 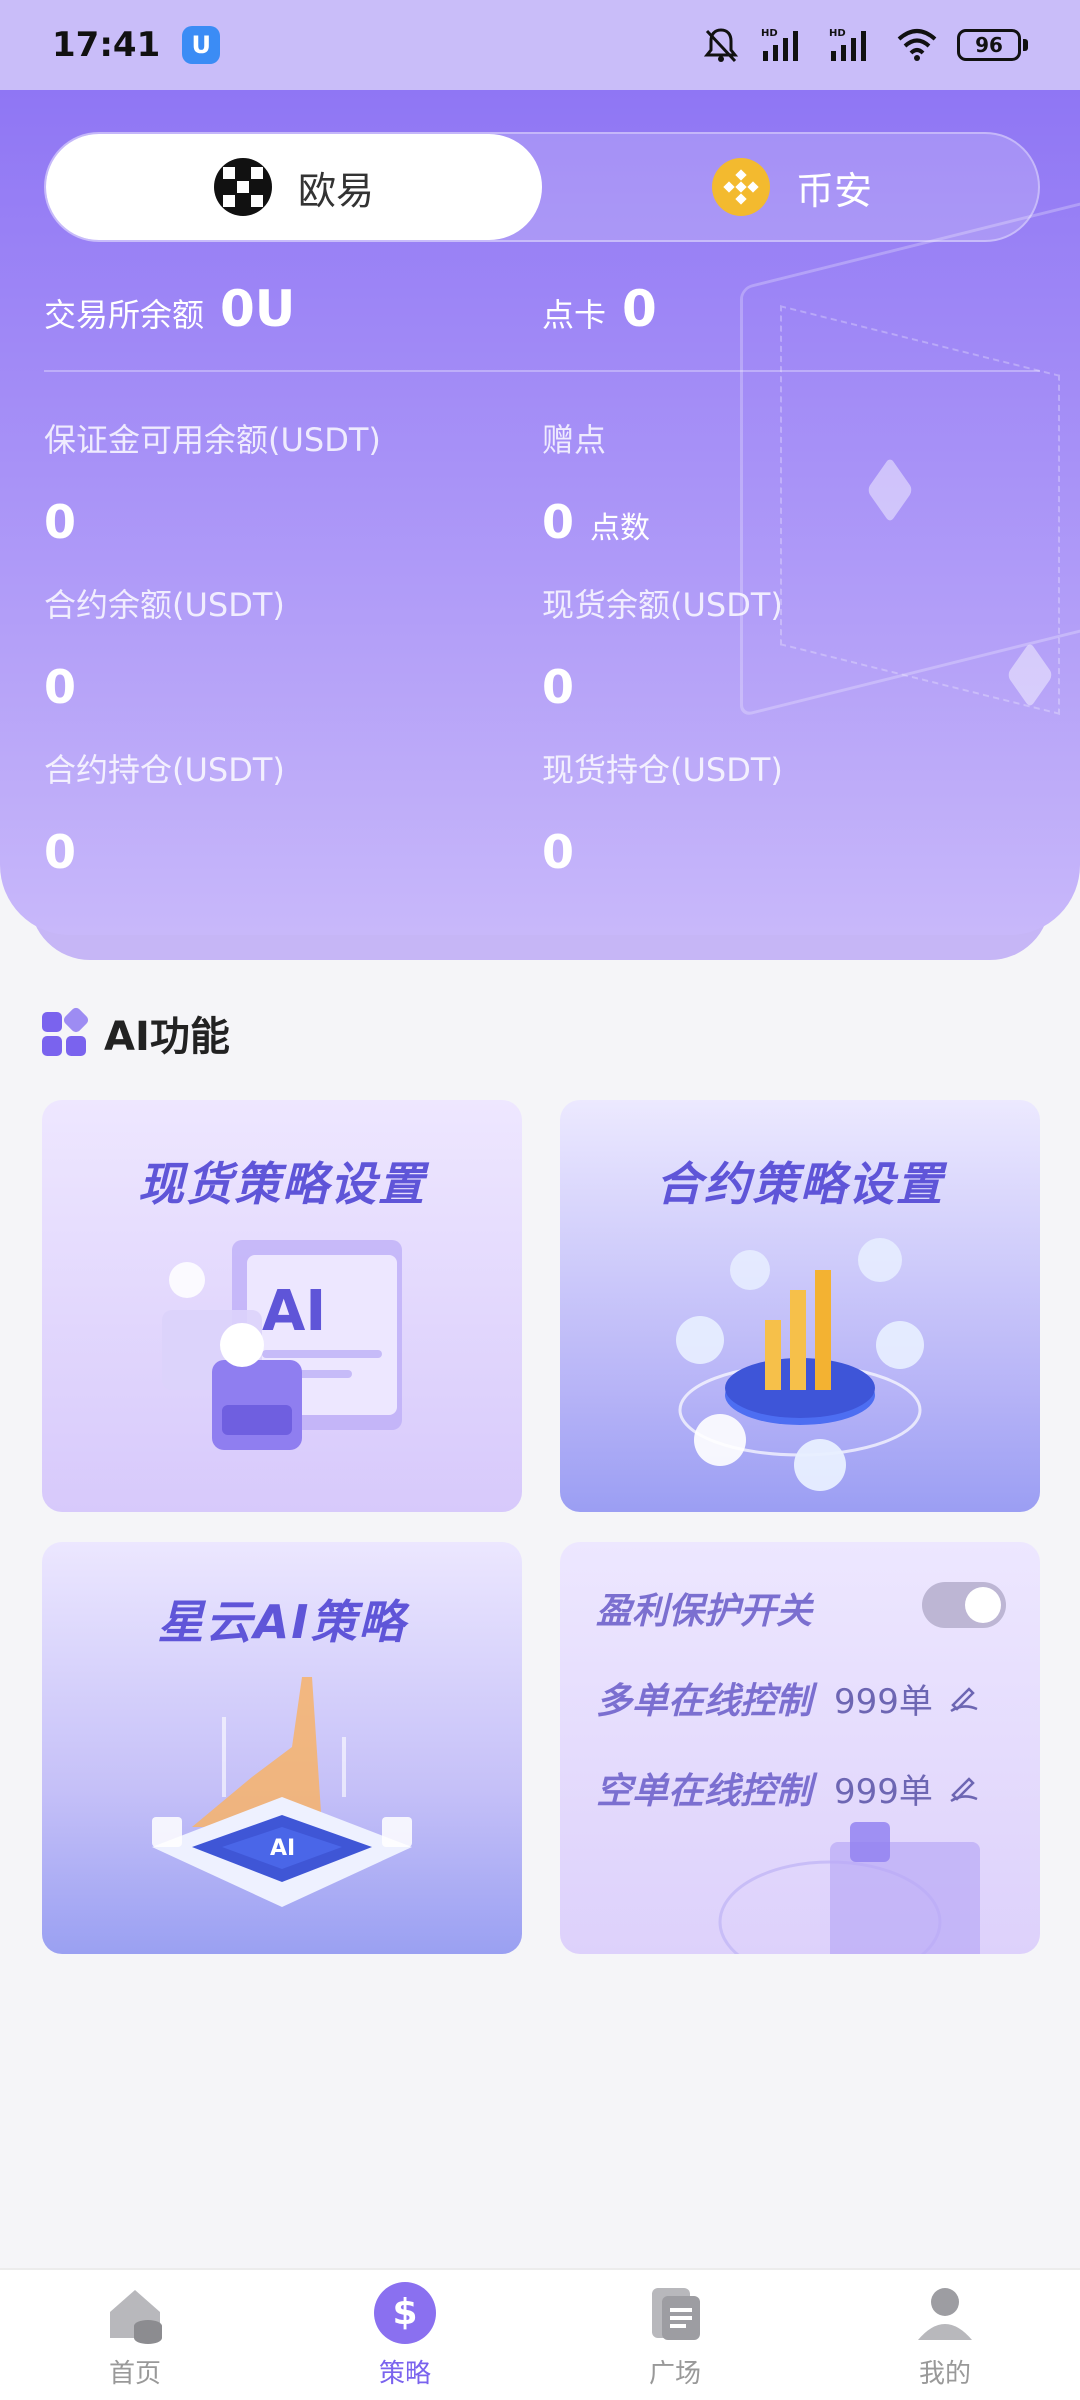 I want to click on tab-okx: 欧易, so click(x=294, y=187).